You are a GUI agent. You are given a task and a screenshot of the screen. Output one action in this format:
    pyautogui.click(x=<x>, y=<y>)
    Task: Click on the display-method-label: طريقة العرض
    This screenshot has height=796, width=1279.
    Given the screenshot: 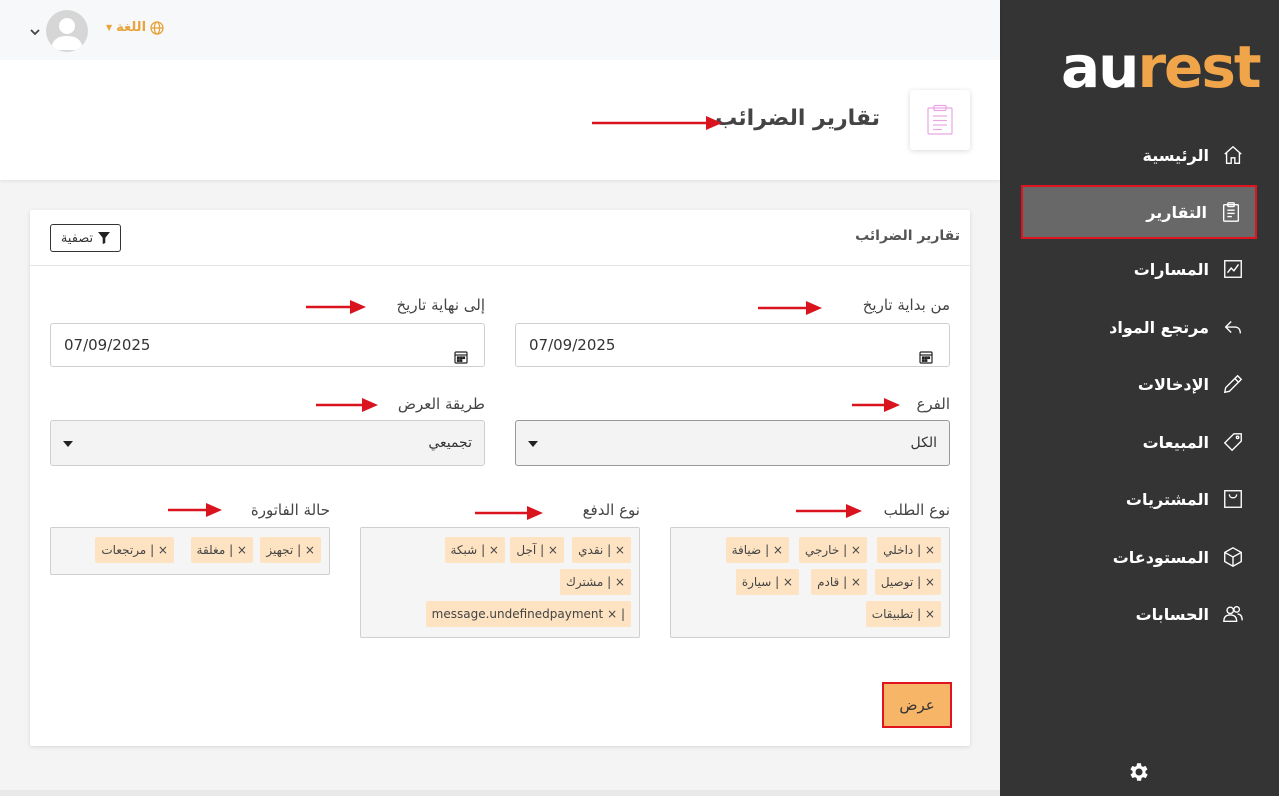 What is the action you would take?
    pyautogui.click(x=441, y=404)
    